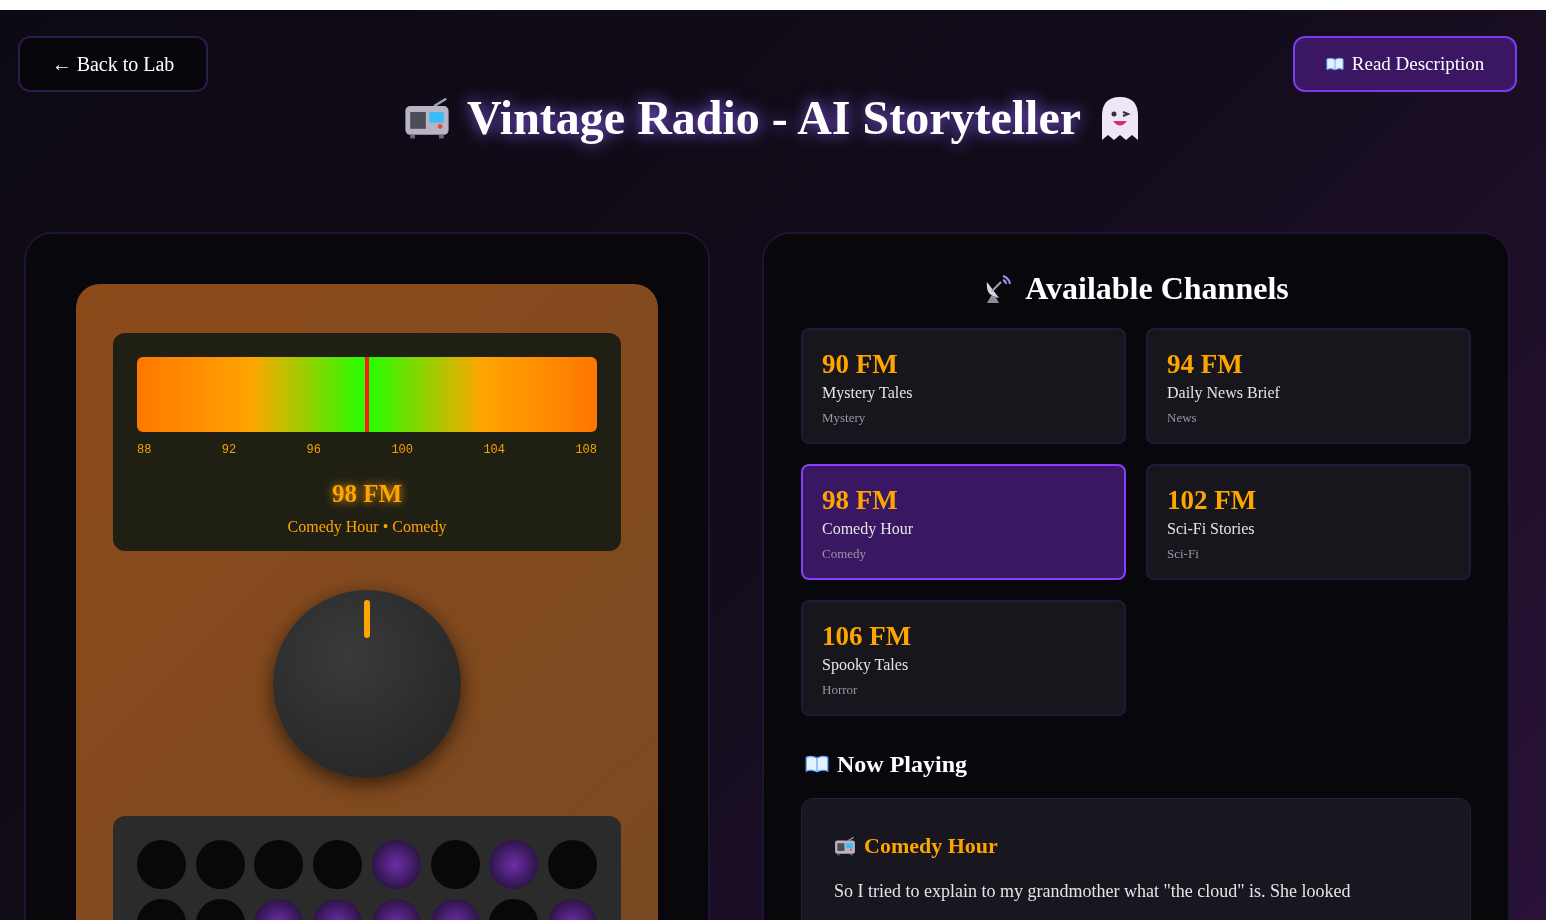  Describe the element at coordinates (144, 450) in the screenshot. I see `dial-tick-label: 88` at that location.